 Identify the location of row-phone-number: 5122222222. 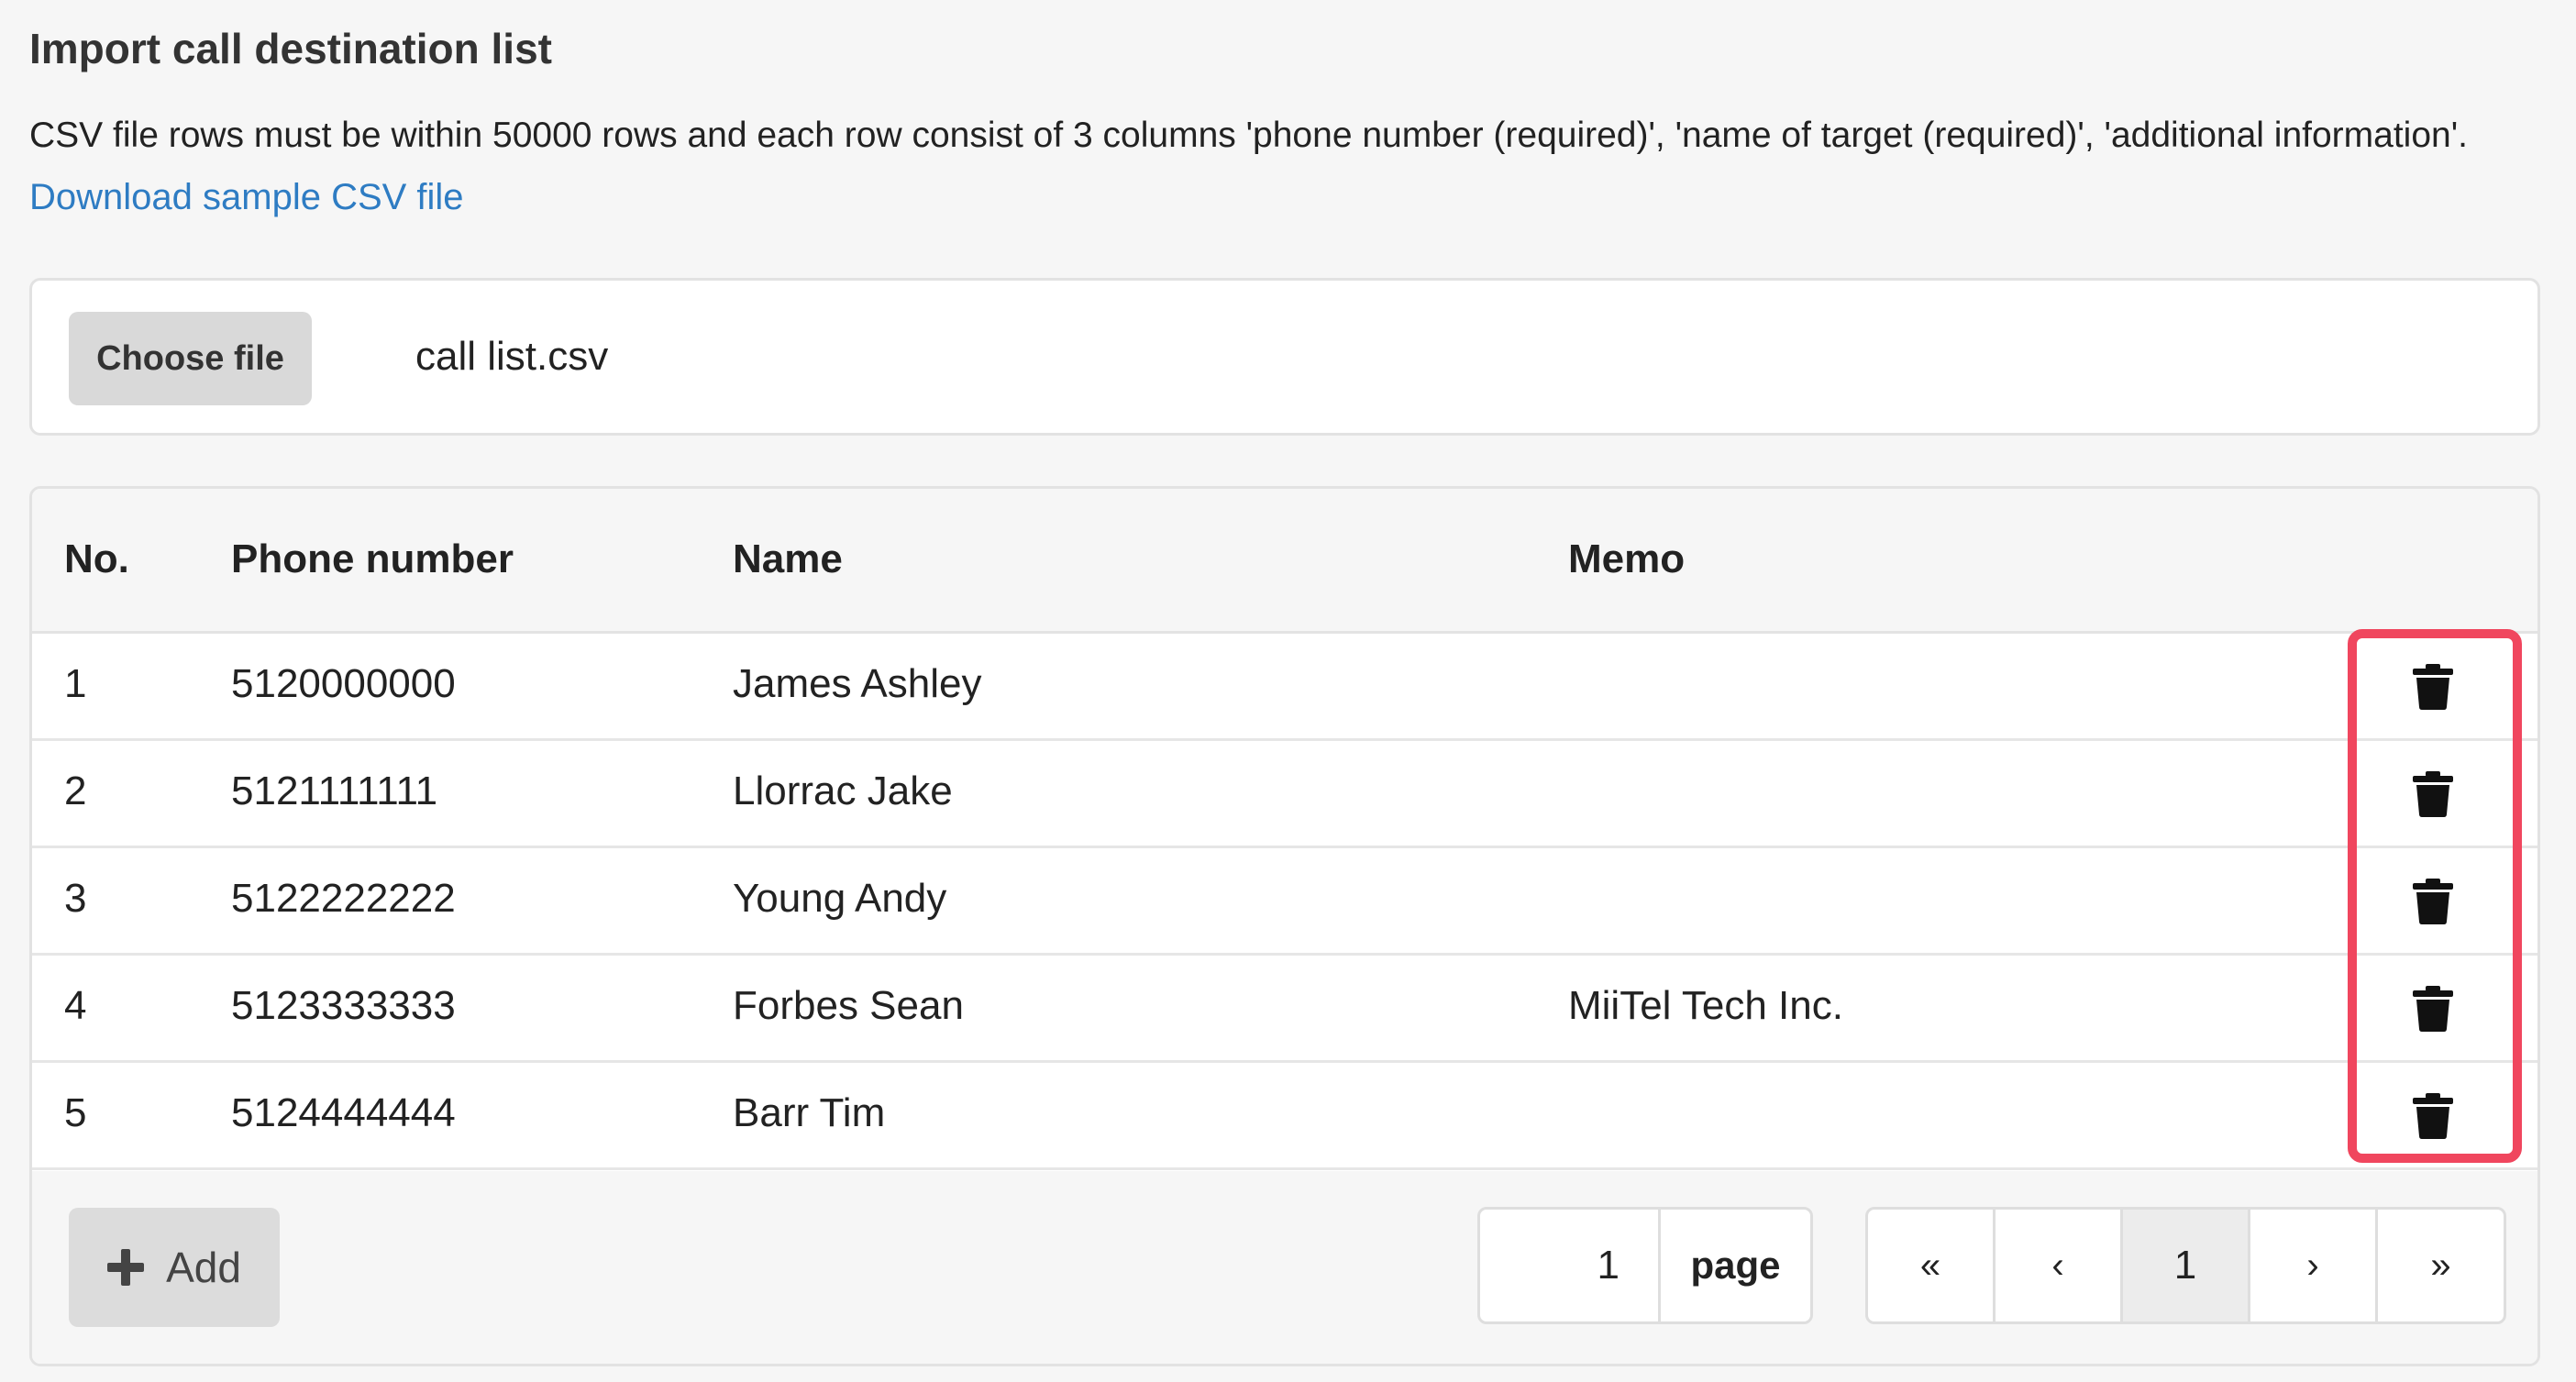
(343, 899).